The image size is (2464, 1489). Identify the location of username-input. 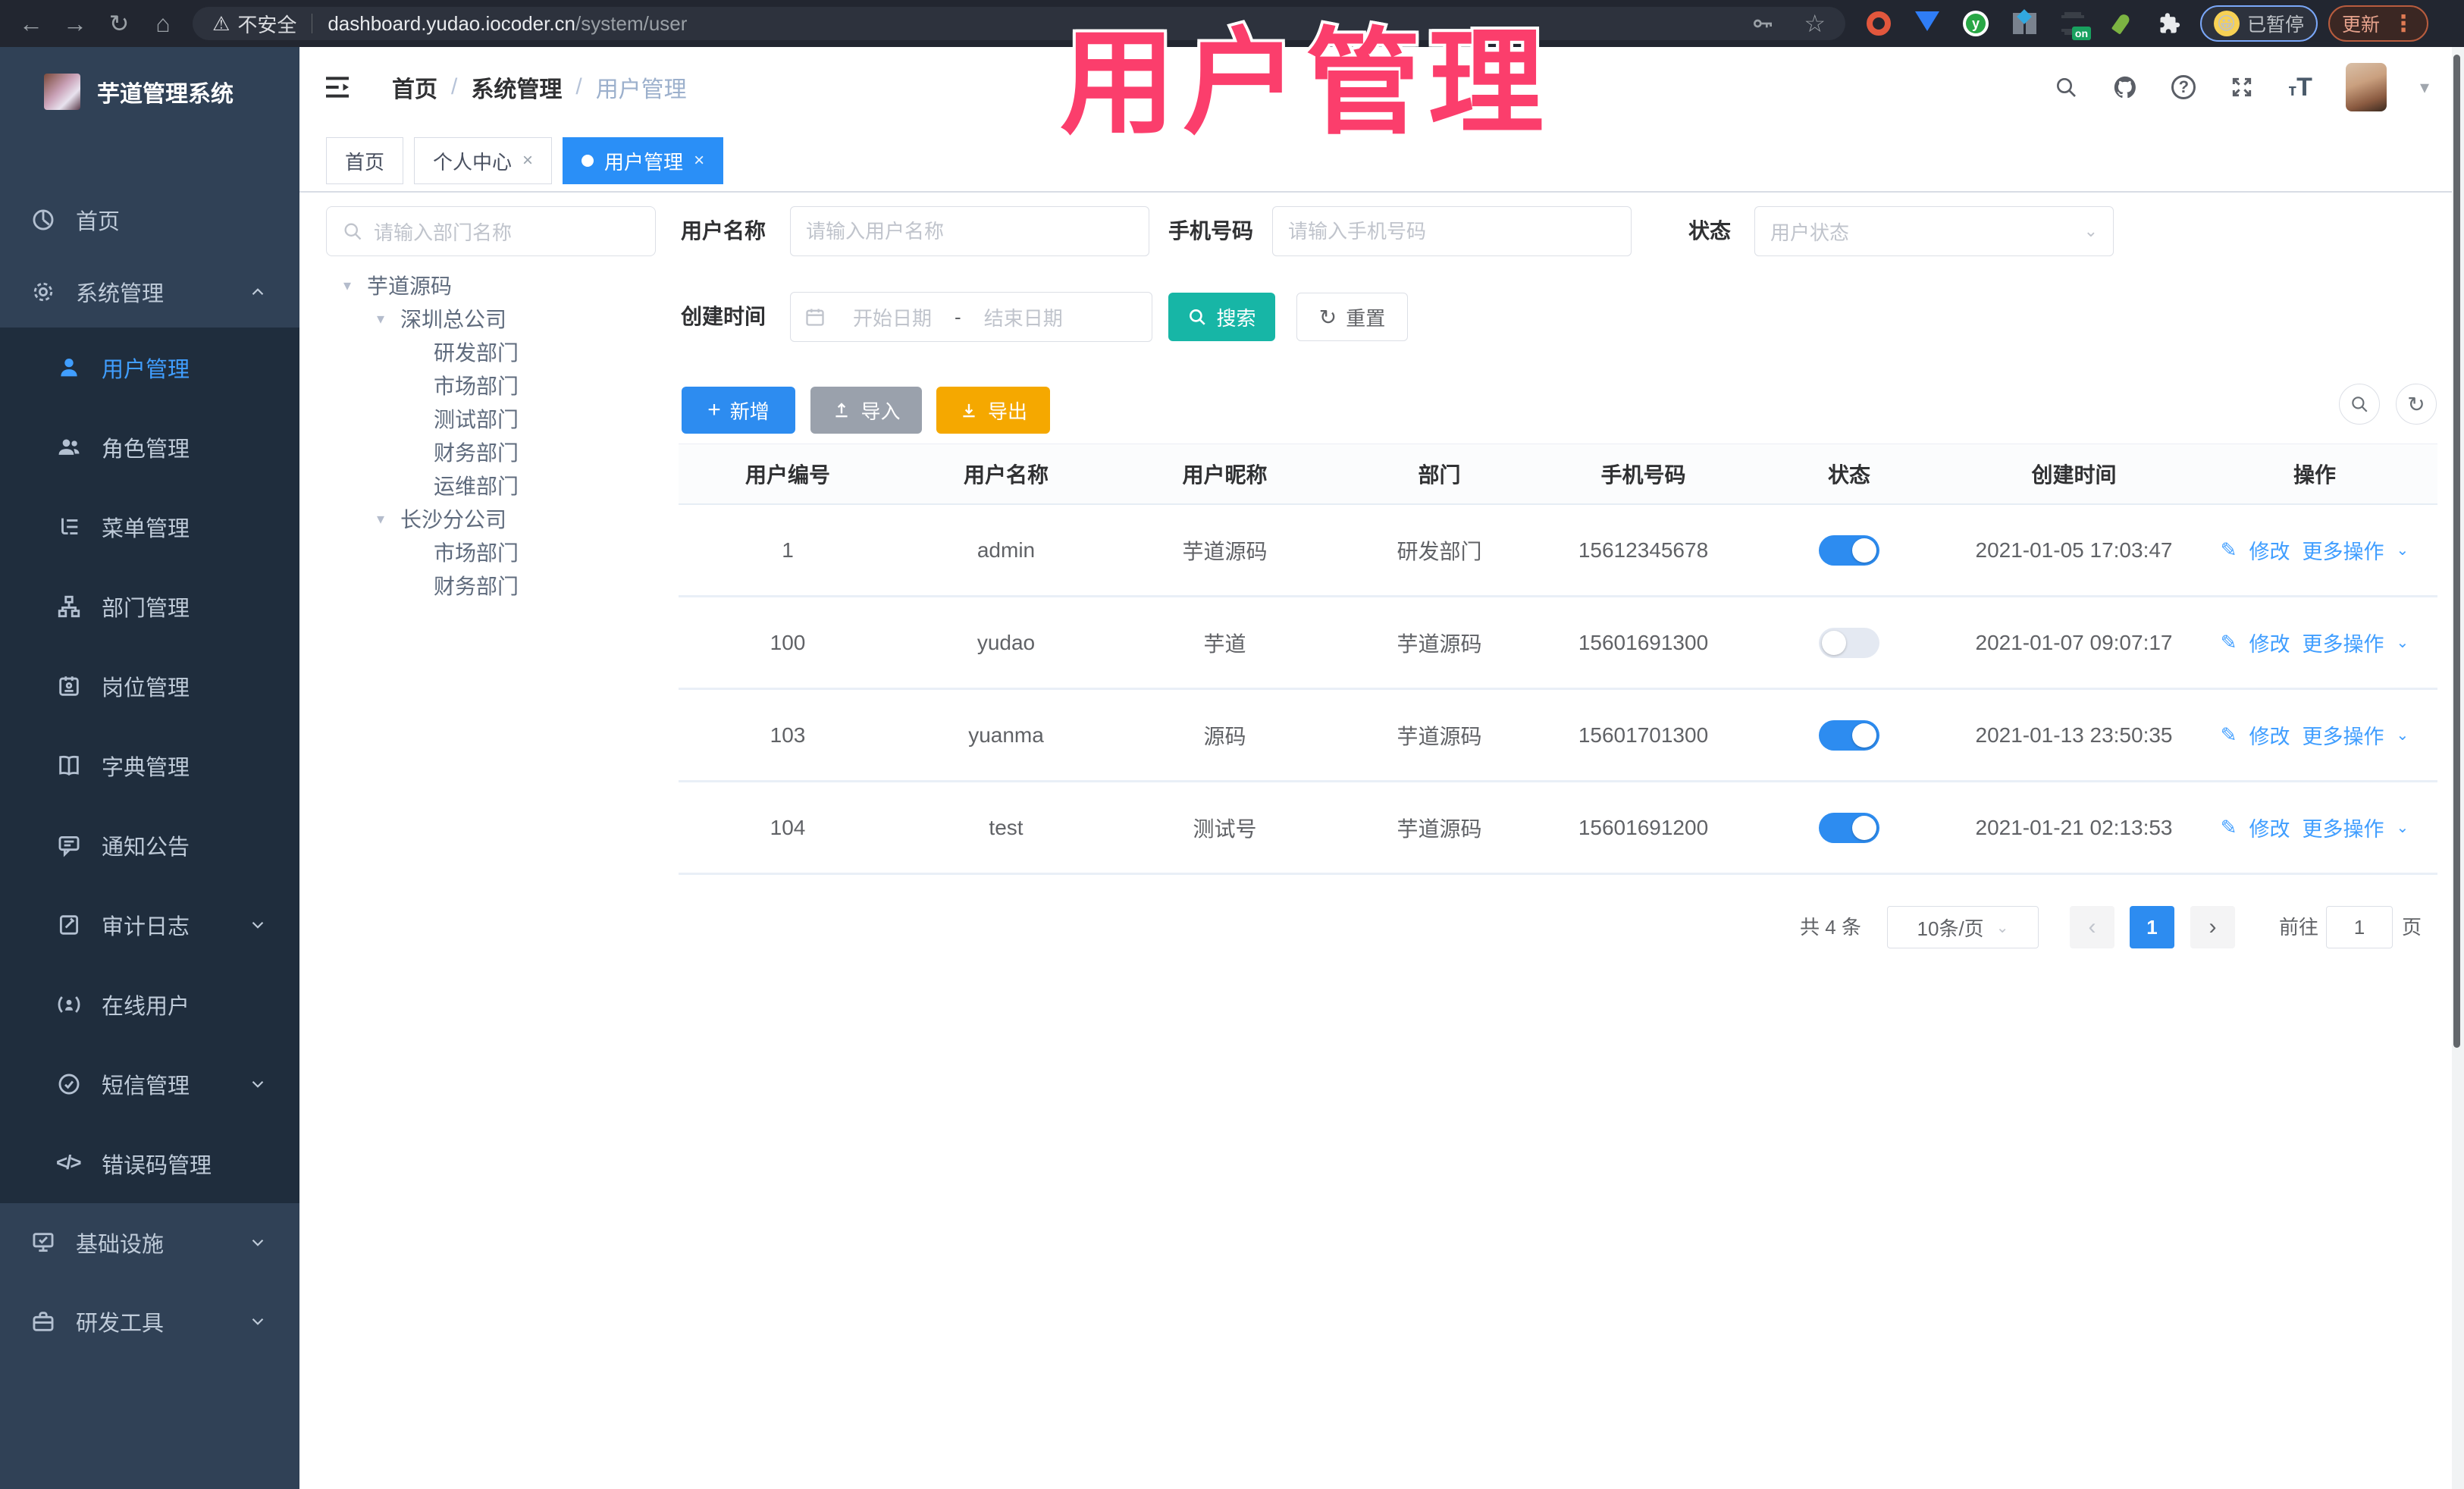
(969, 231).